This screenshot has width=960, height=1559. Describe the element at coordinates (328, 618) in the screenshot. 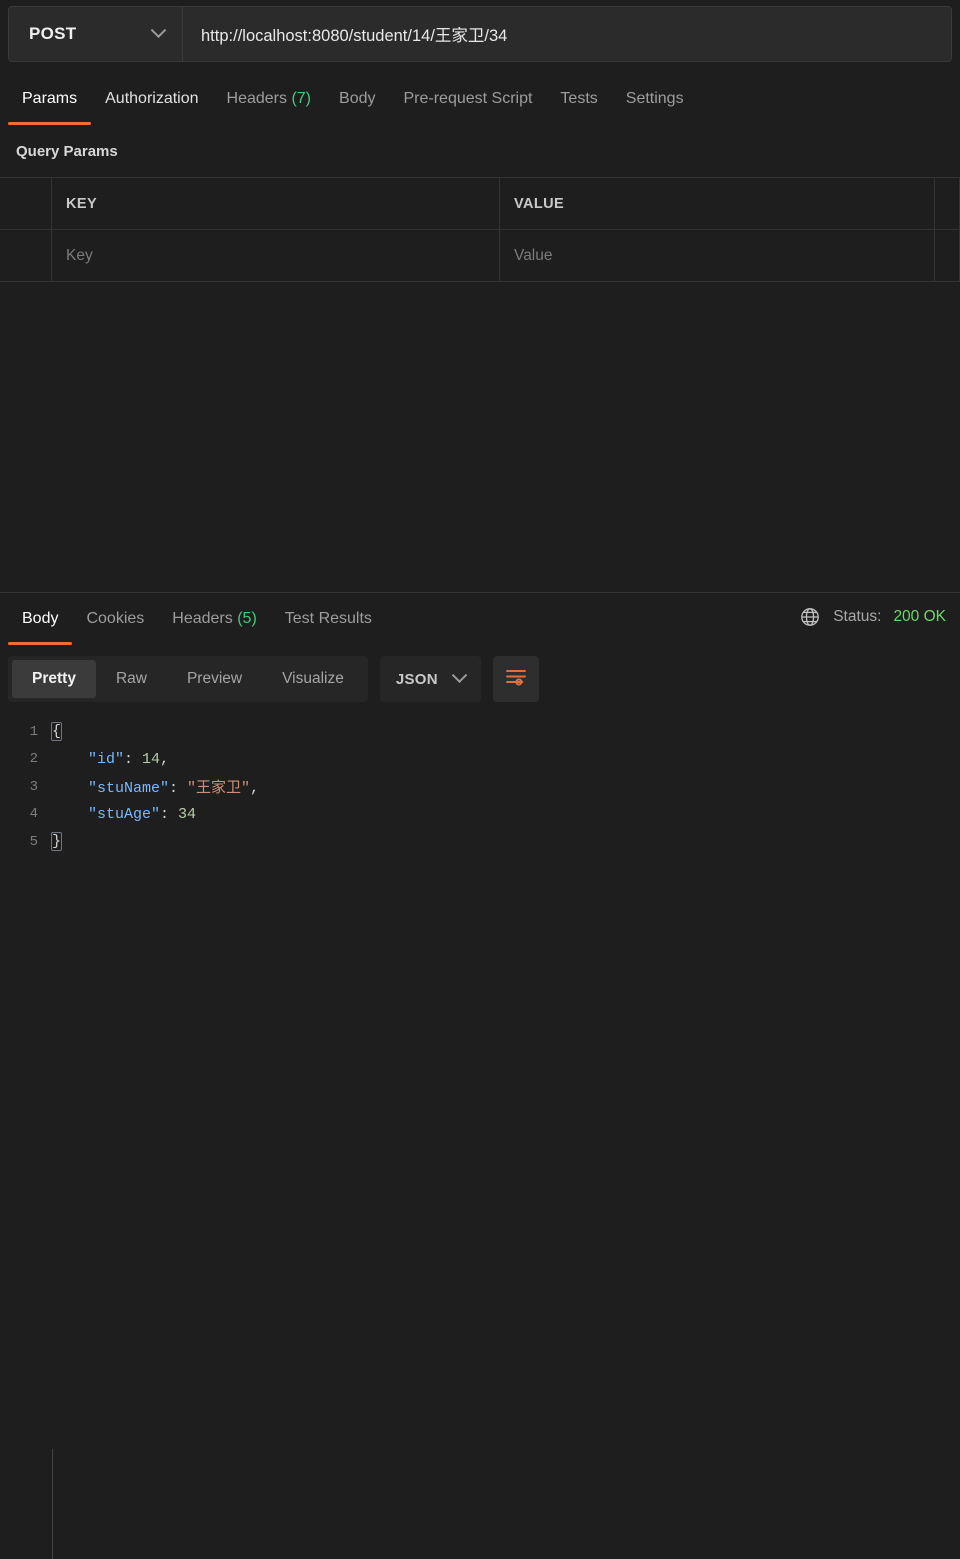

I see `response-tab-test-results-label: Test Results` at that location.